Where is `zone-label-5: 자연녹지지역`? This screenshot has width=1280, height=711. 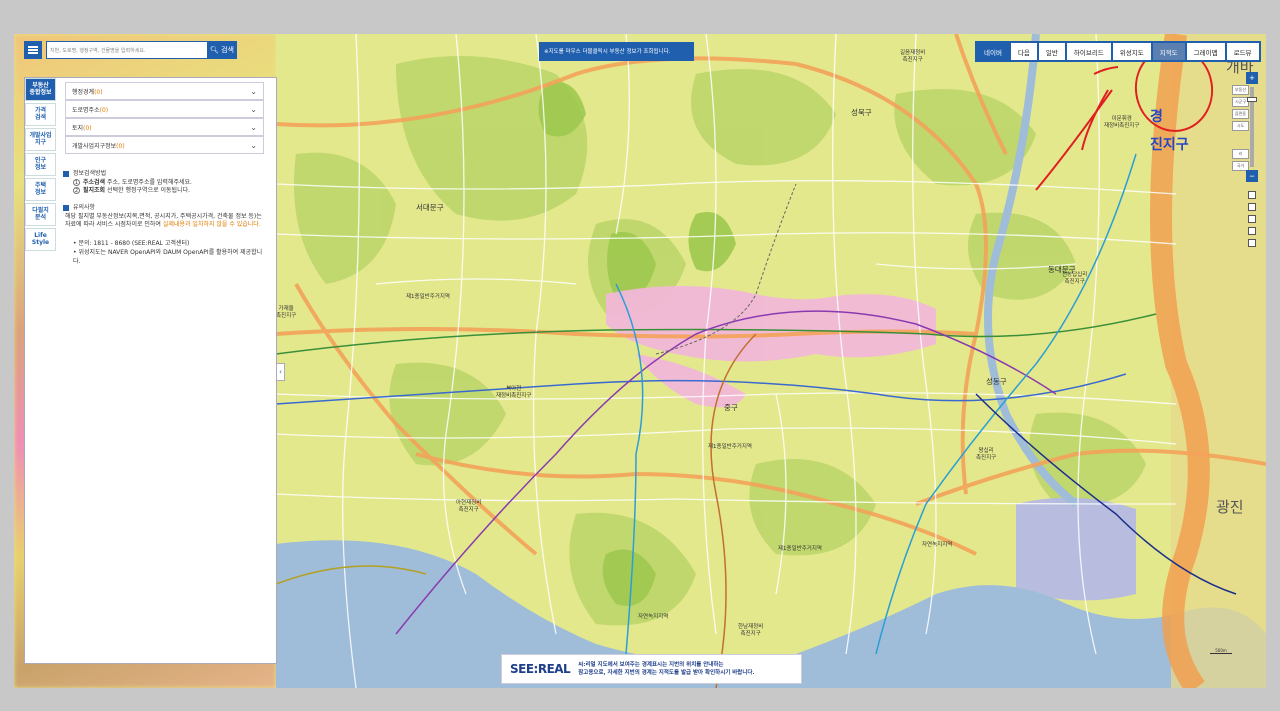 zone-label-5: 자연녹지지역 is located at coordinates (653, 617).